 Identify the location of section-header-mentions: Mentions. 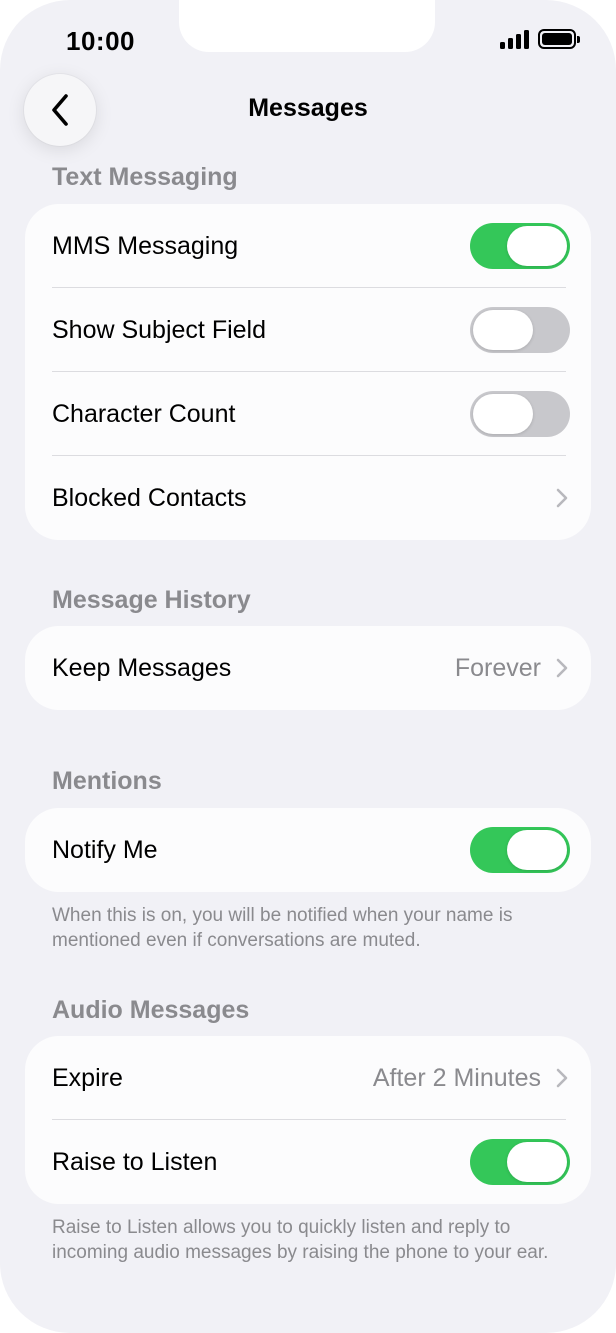
(107, 781).